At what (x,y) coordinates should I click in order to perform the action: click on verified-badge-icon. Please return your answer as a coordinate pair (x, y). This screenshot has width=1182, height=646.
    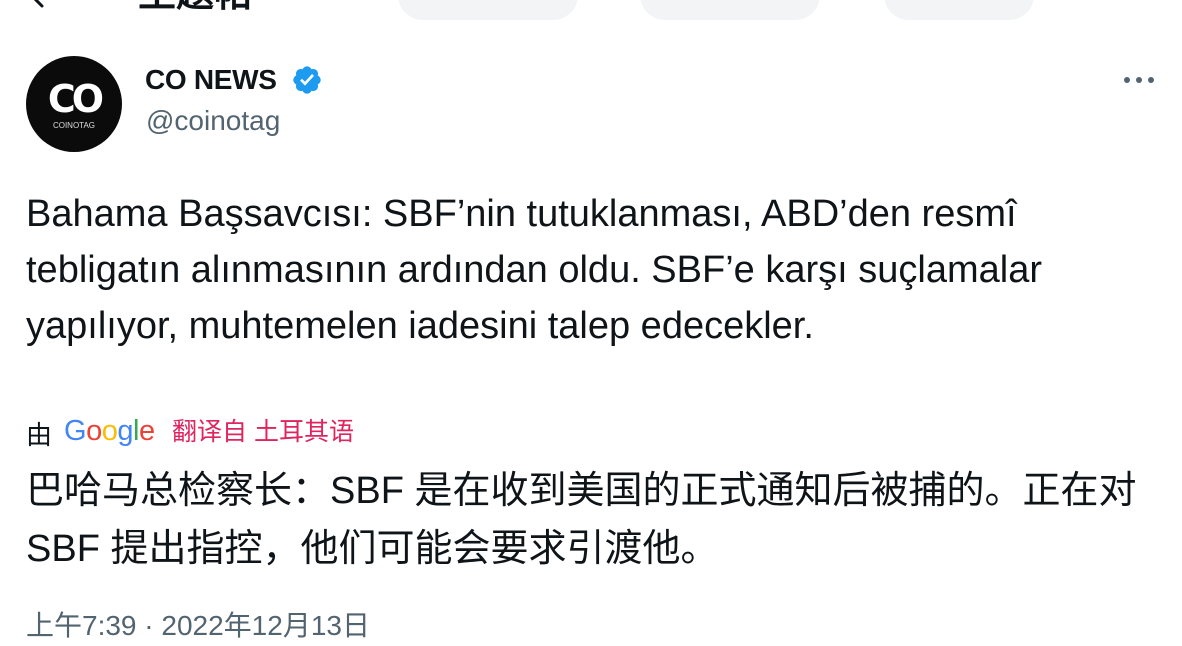
    Looking at the image, I should click on (307, 80).